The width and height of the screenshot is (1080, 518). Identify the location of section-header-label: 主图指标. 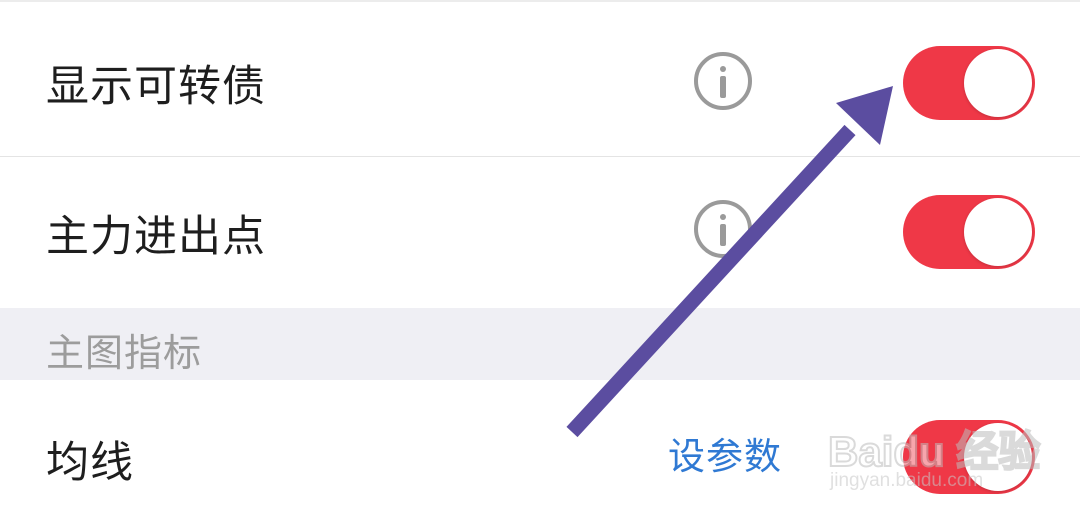
(124, 353).